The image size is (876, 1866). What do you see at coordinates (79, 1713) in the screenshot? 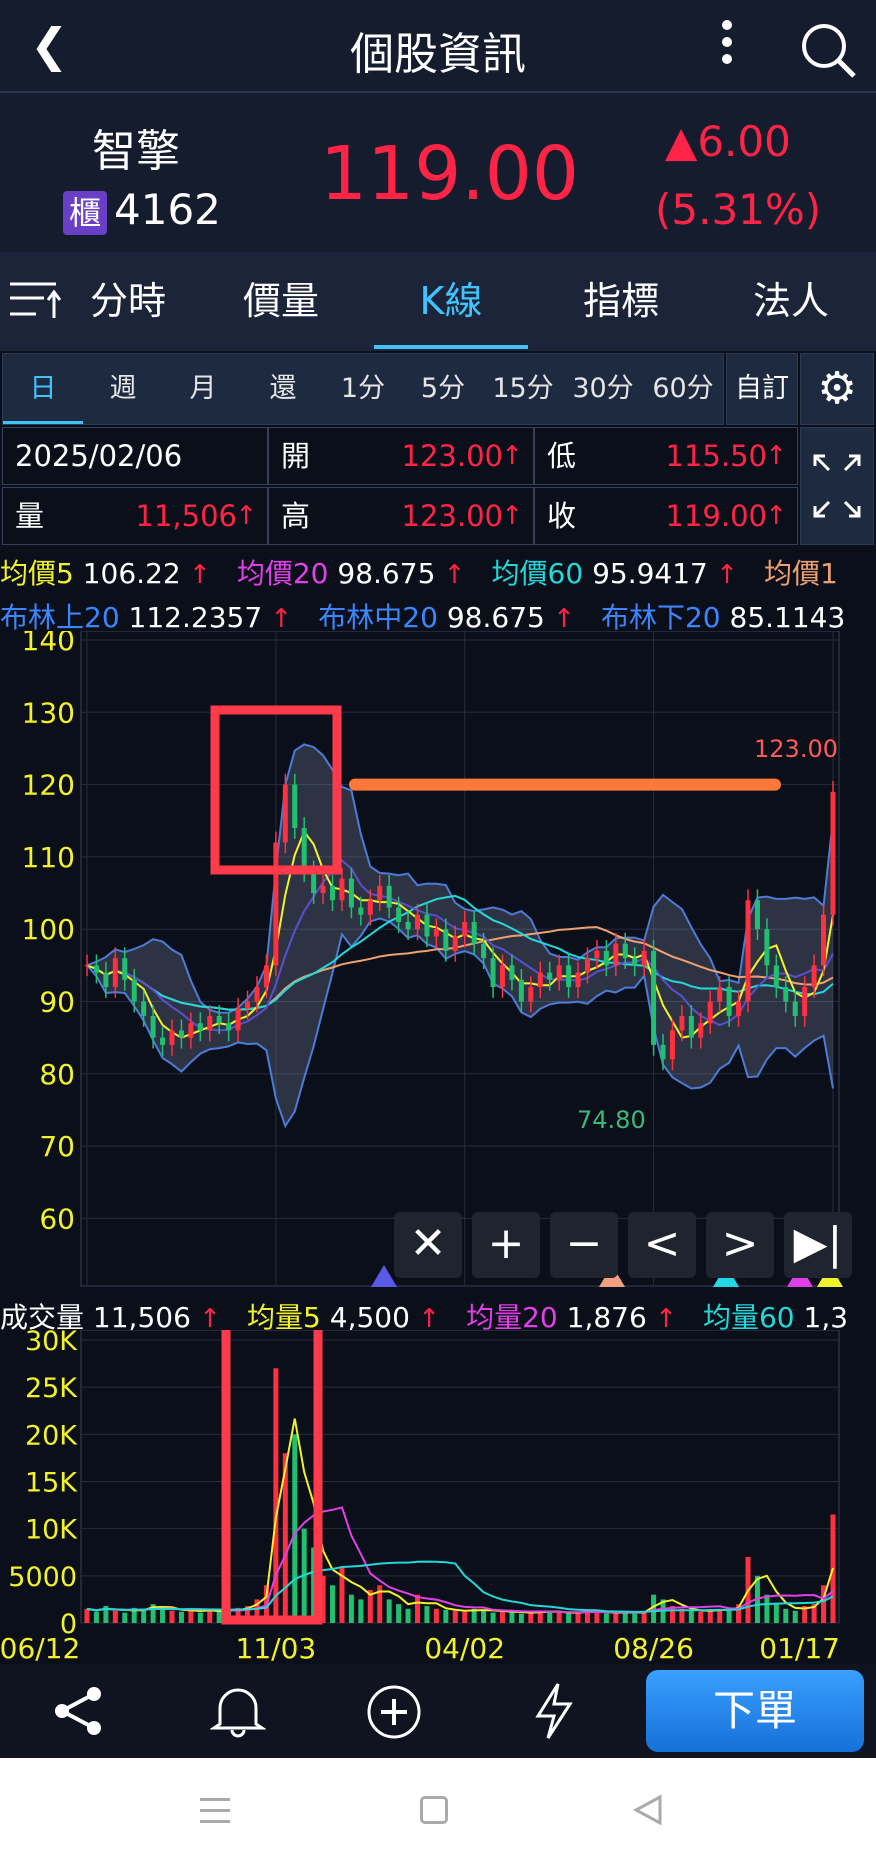
I see `share-icon` at bounding box center [79, 1713].